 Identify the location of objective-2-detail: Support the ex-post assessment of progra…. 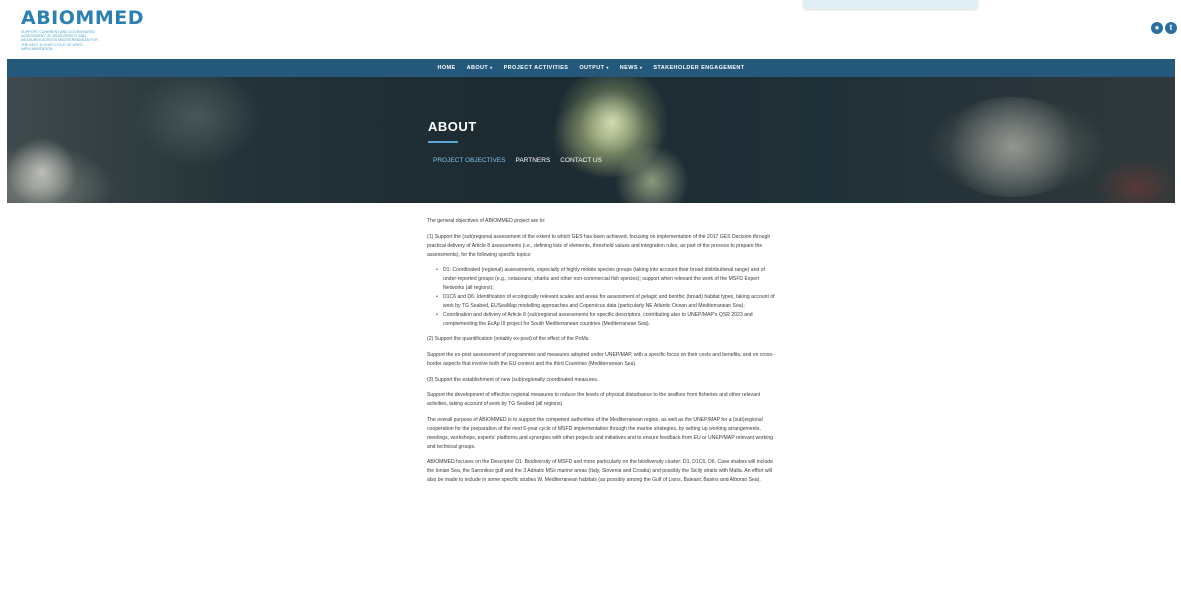
(600, 359).